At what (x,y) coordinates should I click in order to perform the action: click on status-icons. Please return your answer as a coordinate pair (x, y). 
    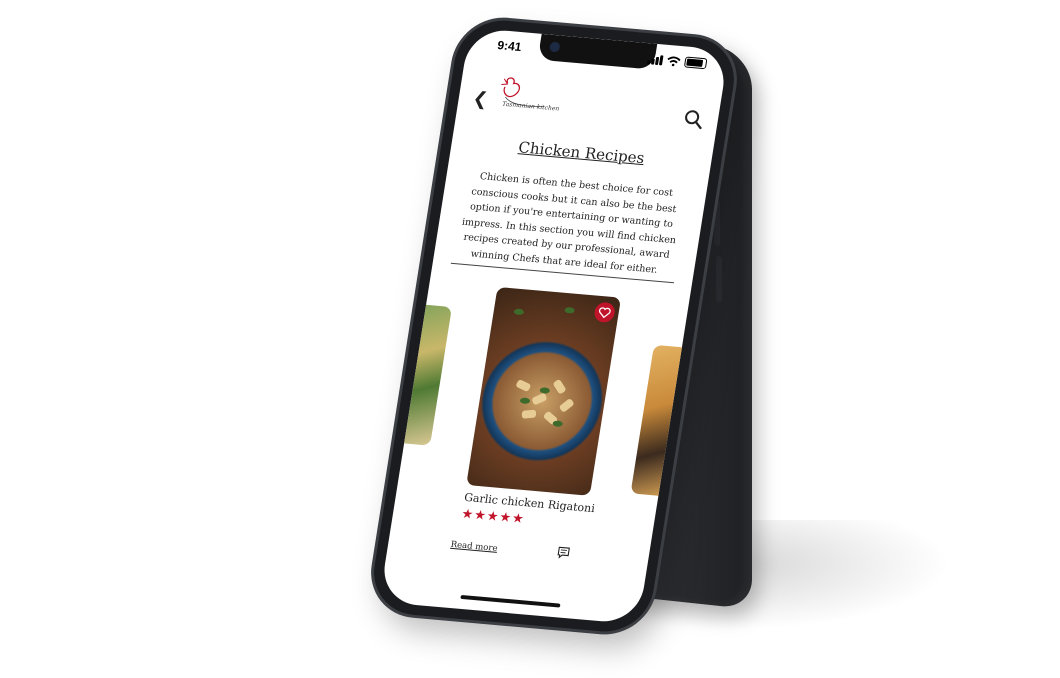
    Looking at the image, I should click on (677, 61).